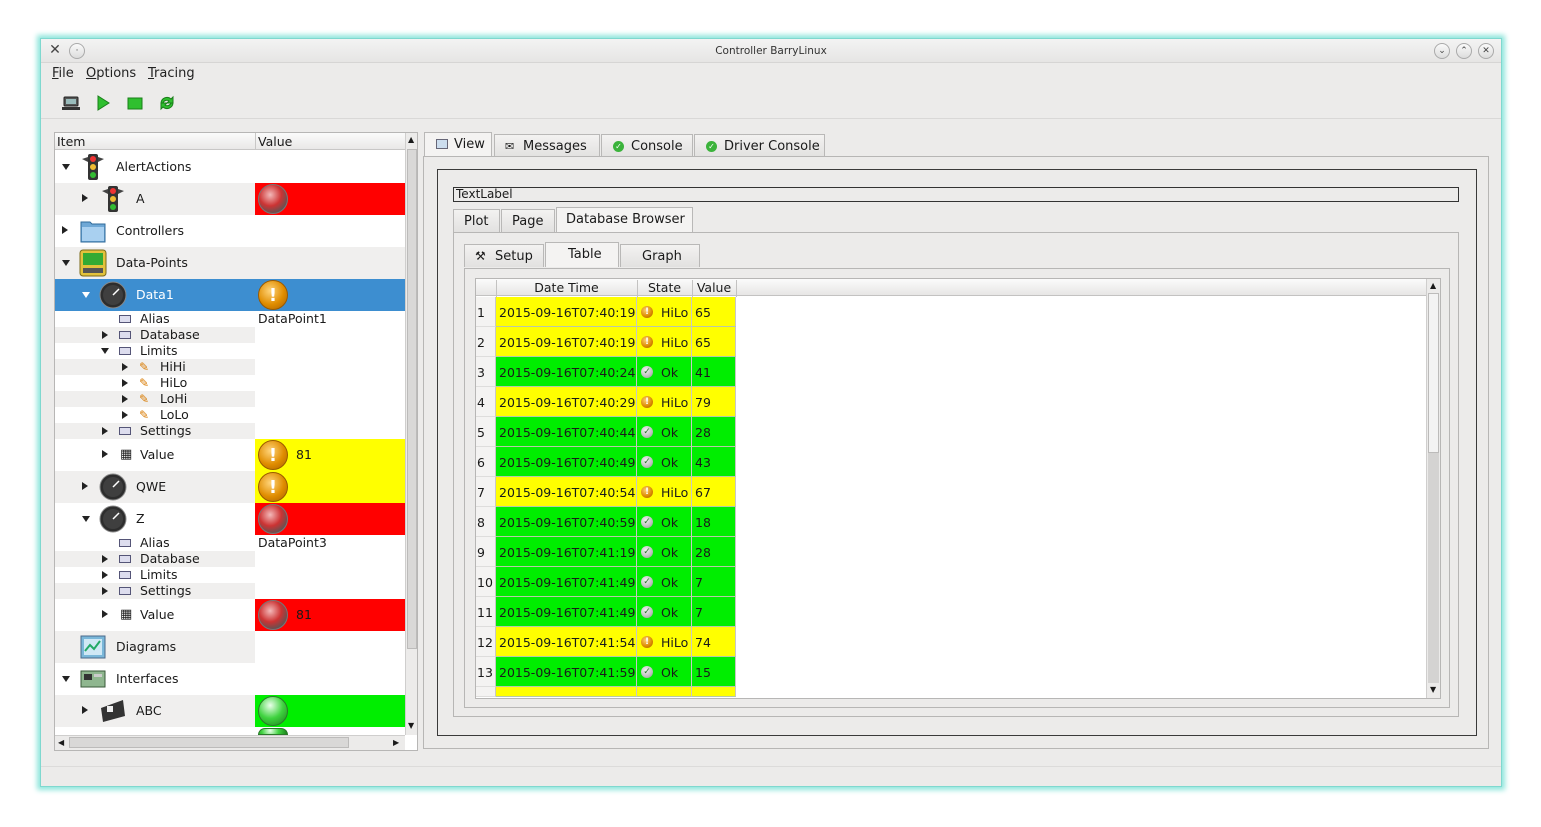 The image size is (1541, 827). I want to click on play-icon, so click(103, 103).